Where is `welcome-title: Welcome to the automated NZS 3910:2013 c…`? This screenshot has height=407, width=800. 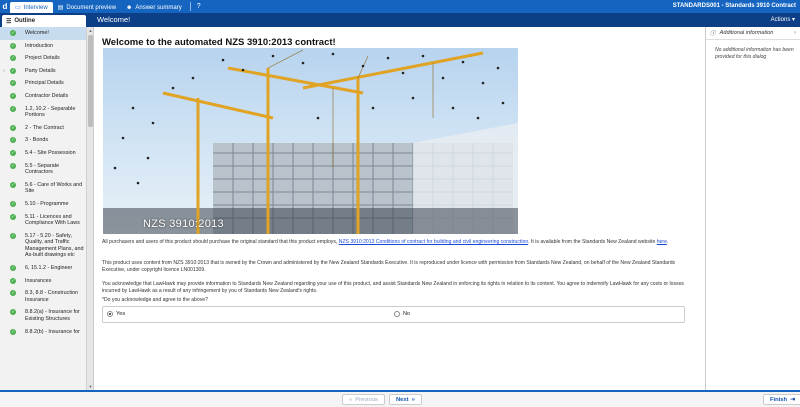
welcome-title: Welcome to the automated NZS 3910:2013 c… is located at coordinates (219, 42).